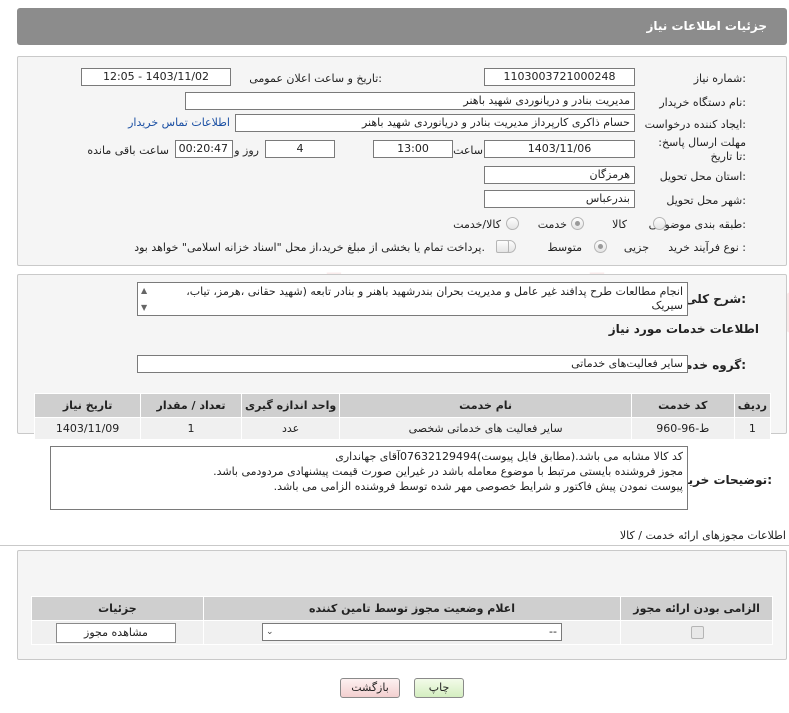  Describe the element at coordinates (191, 405) in the screenshot. I see `col-quantity: تعداد / مقدار` at that location.